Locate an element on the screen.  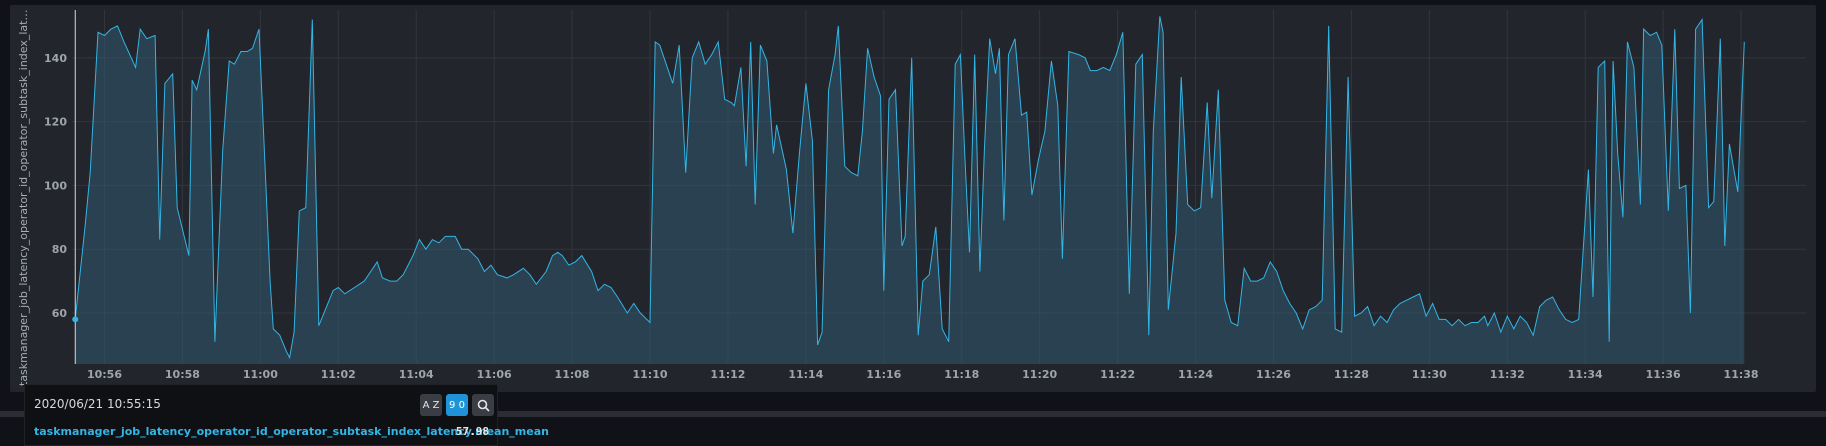
sort-value-button: 9 0 is located at coordinates (457, 405).